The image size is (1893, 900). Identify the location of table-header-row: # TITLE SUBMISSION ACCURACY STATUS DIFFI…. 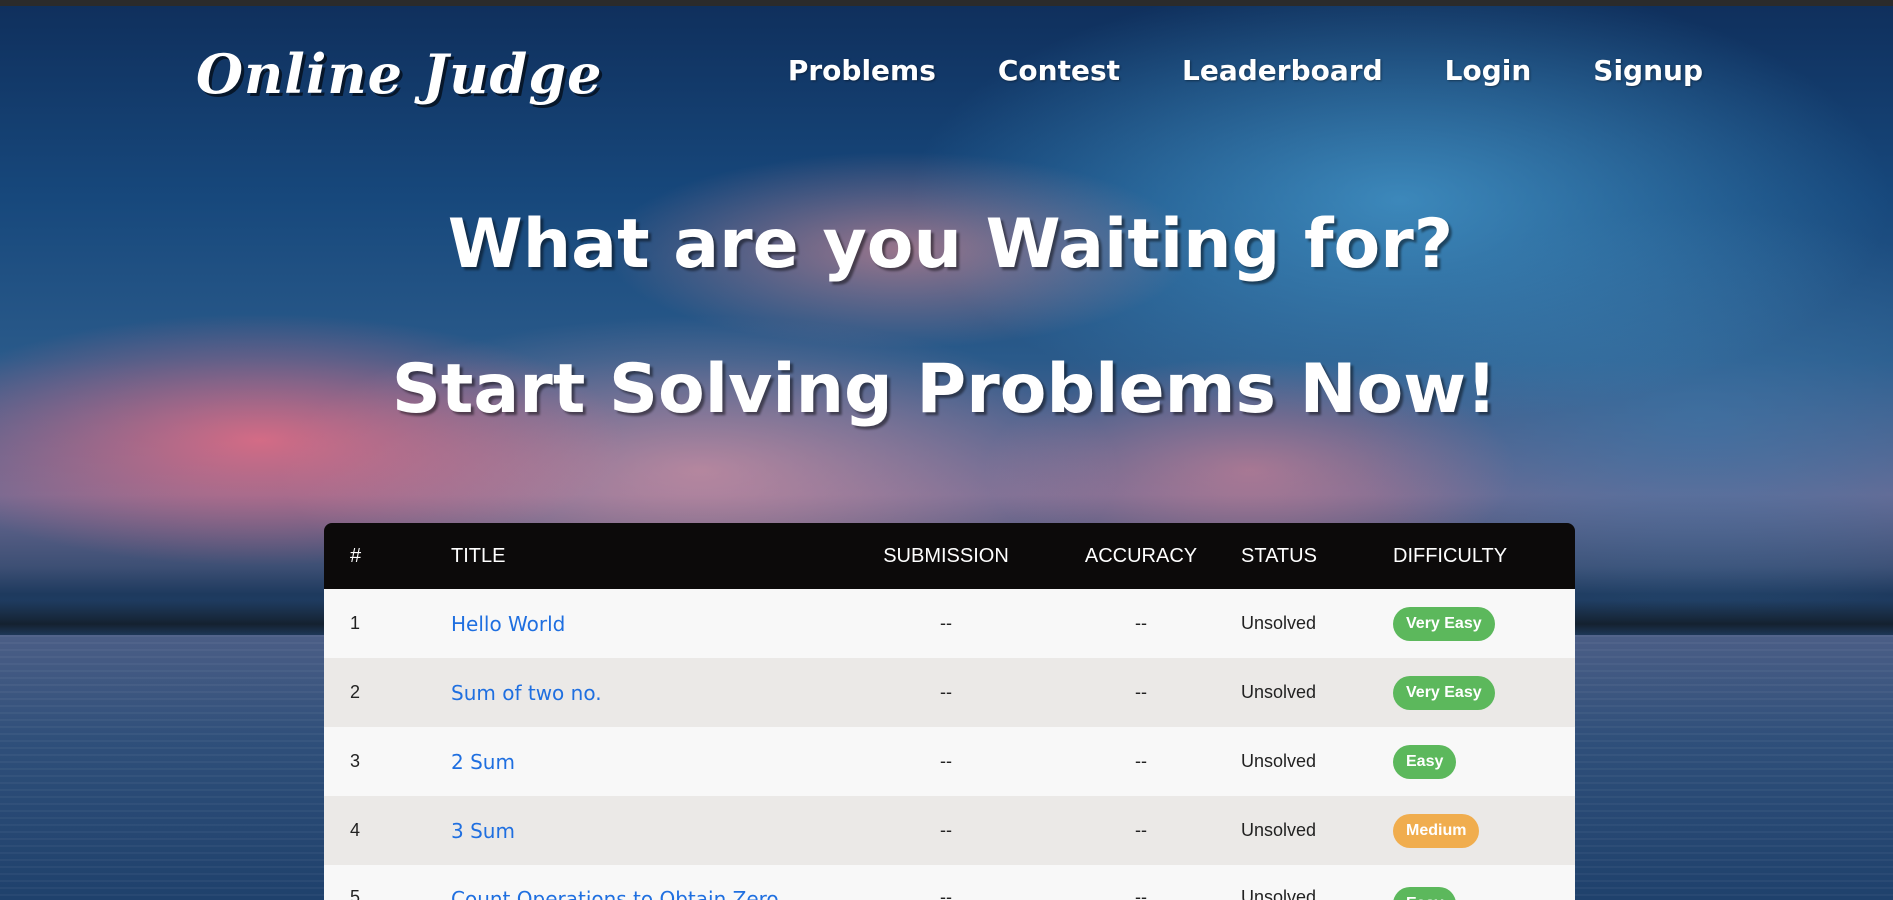
(949, 556).